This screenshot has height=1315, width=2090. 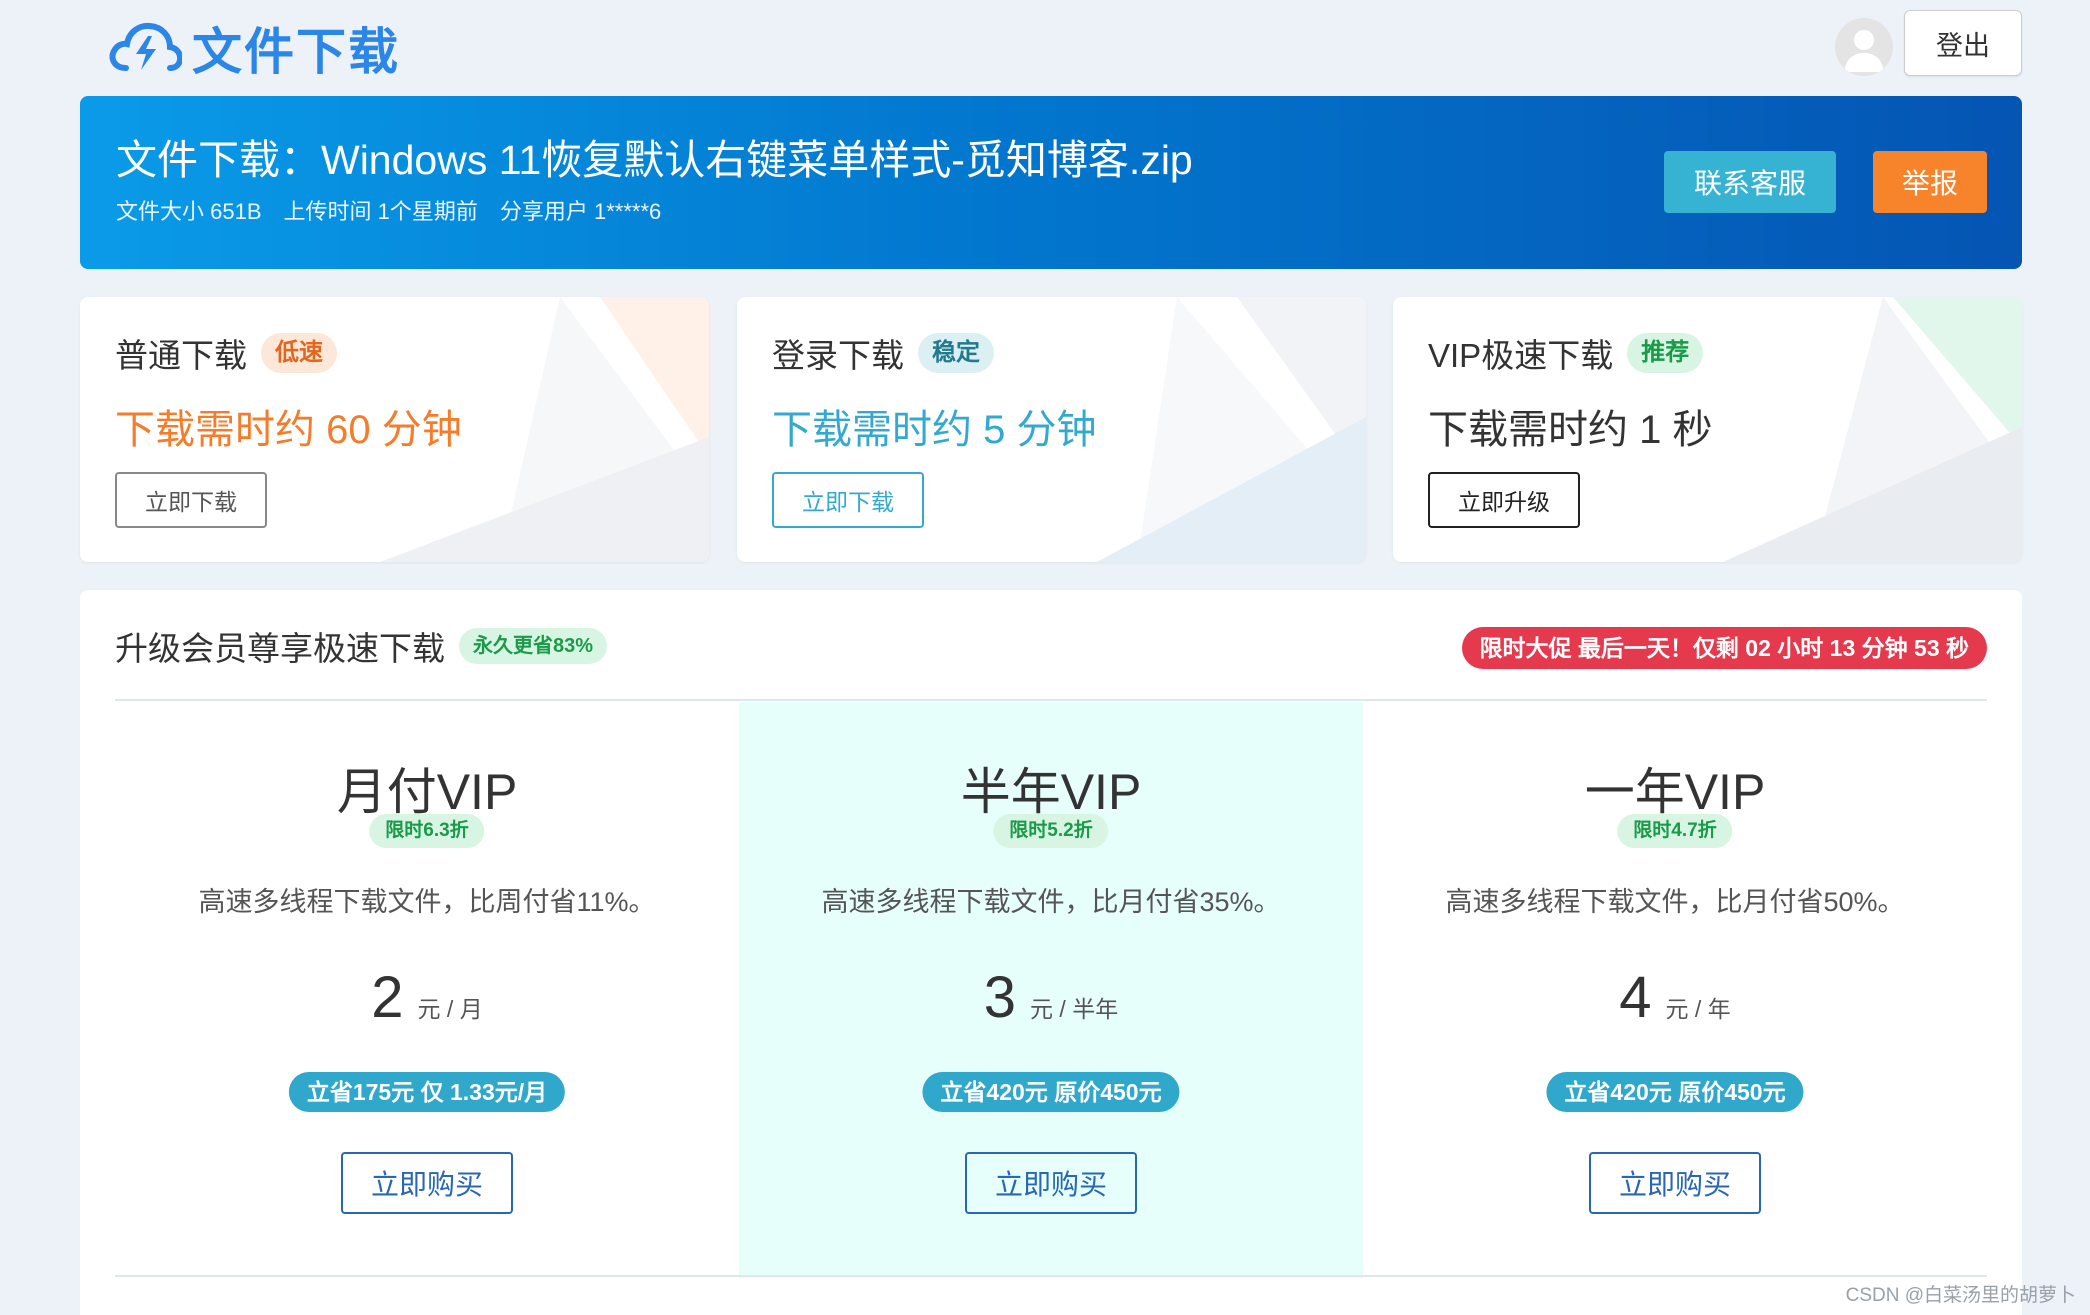 What do you see at coordinates (1864, 47) in the screenshot?
I see `user-avatar-icon` at bounding box center [1864, 47].